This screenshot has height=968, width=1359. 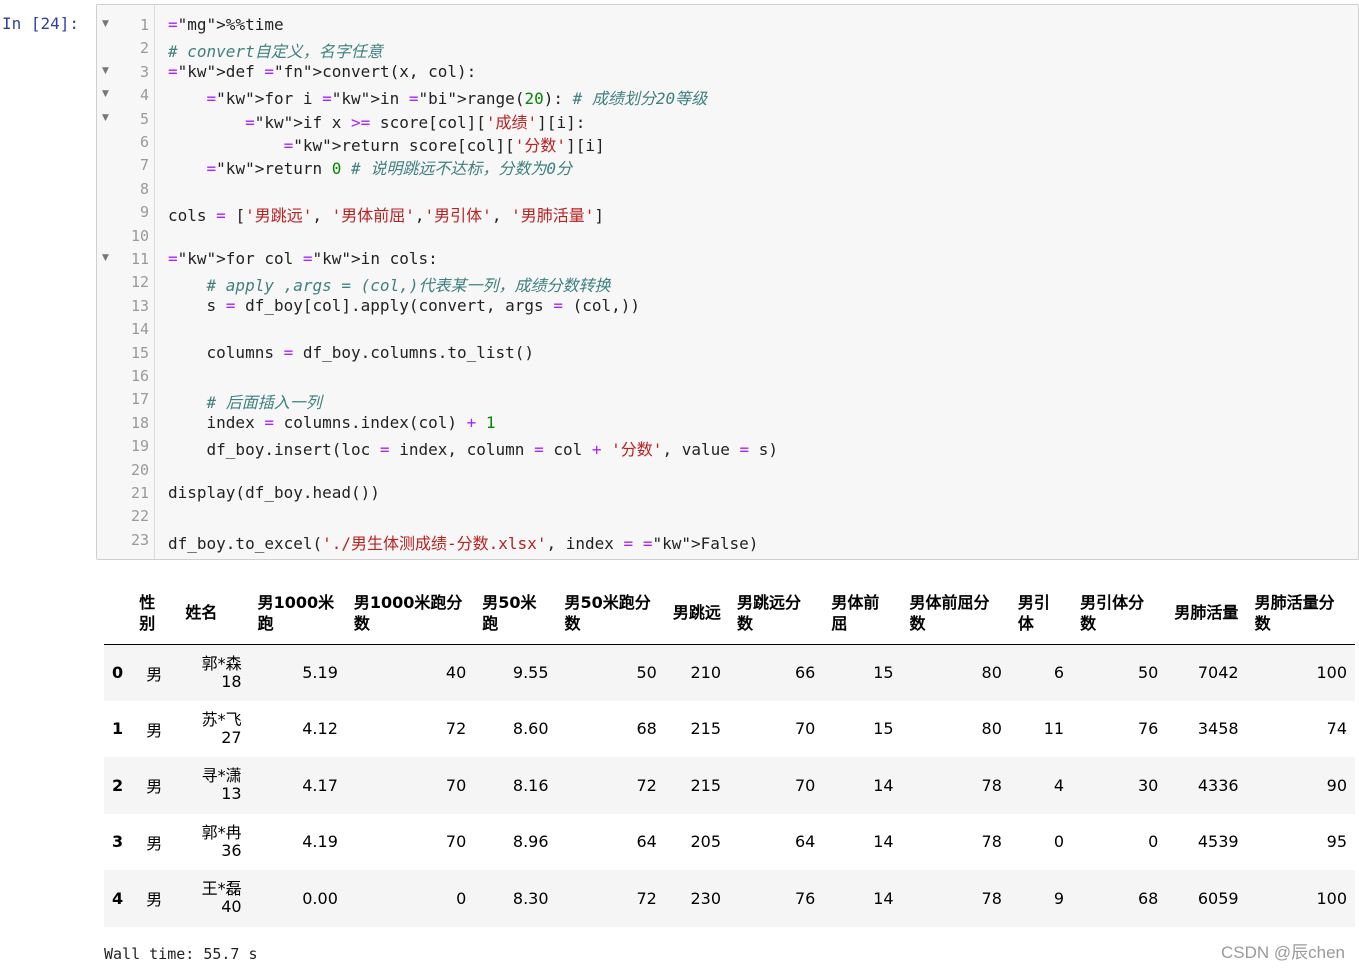 What do you see at coordinates (408, 286) in the screenshot?
I see `code-line: # apply ,args = (col,)代表某一列，成绩分数转换` at bounding box center [408, 286].